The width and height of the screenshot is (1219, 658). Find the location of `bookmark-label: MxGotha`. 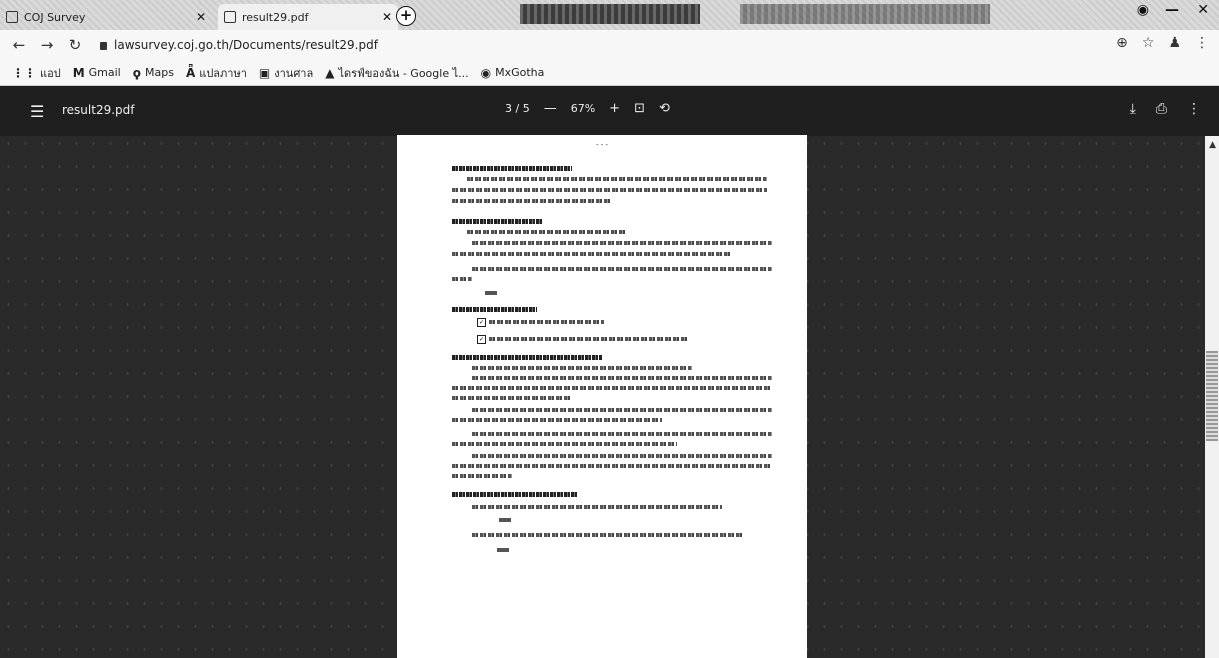

bookmark-label: MxGotha is located at coordinates (520, 72).